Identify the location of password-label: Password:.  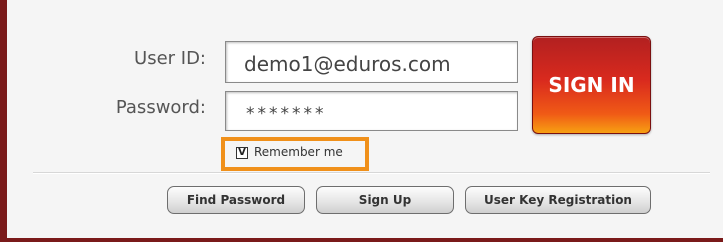
(160, 107).